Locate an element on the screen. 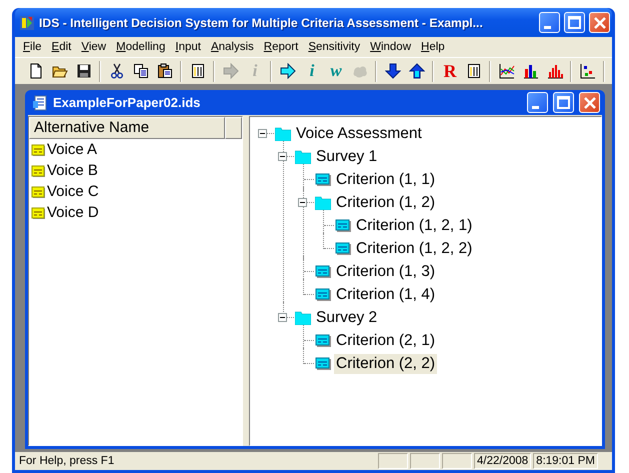 Image resolution: width=629 pixels, height=473 pixels. tree-item: Criterion (2, 1) is located at coordinates (386, 340).